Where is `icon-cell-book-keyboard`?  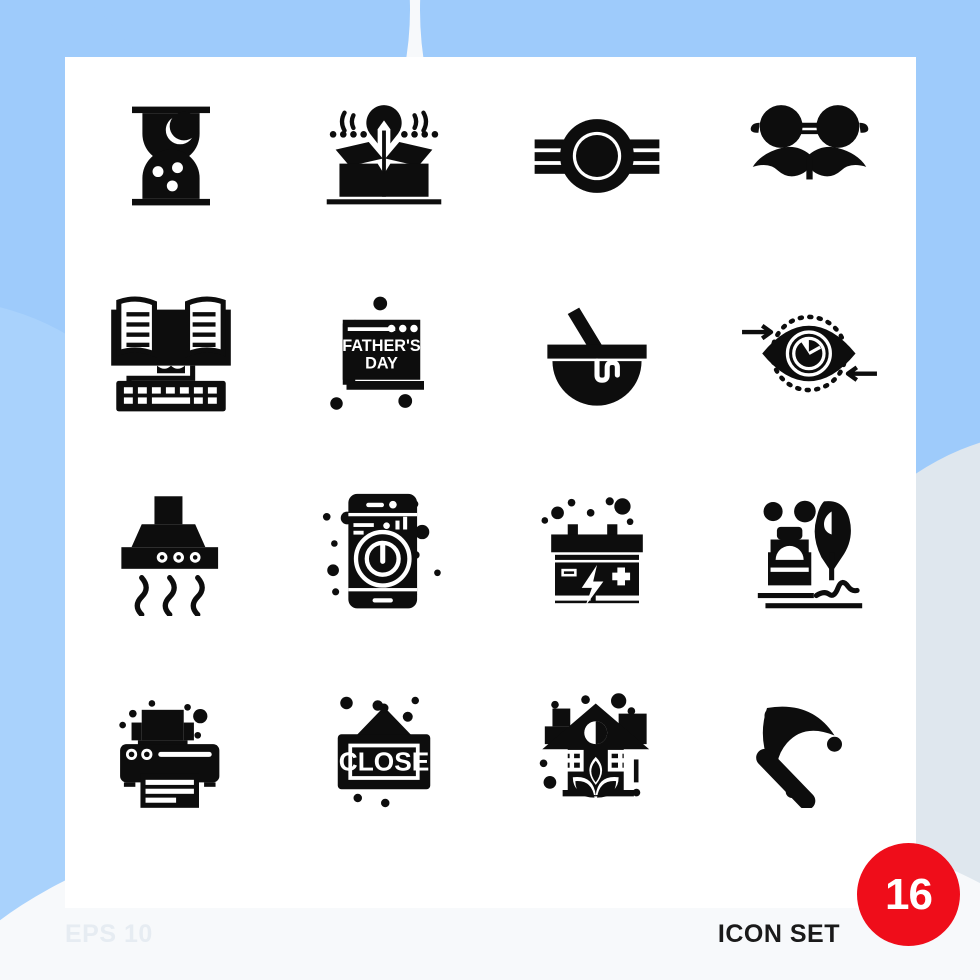
icon-cell-book-keyboard is located at coordinates (171, 354).